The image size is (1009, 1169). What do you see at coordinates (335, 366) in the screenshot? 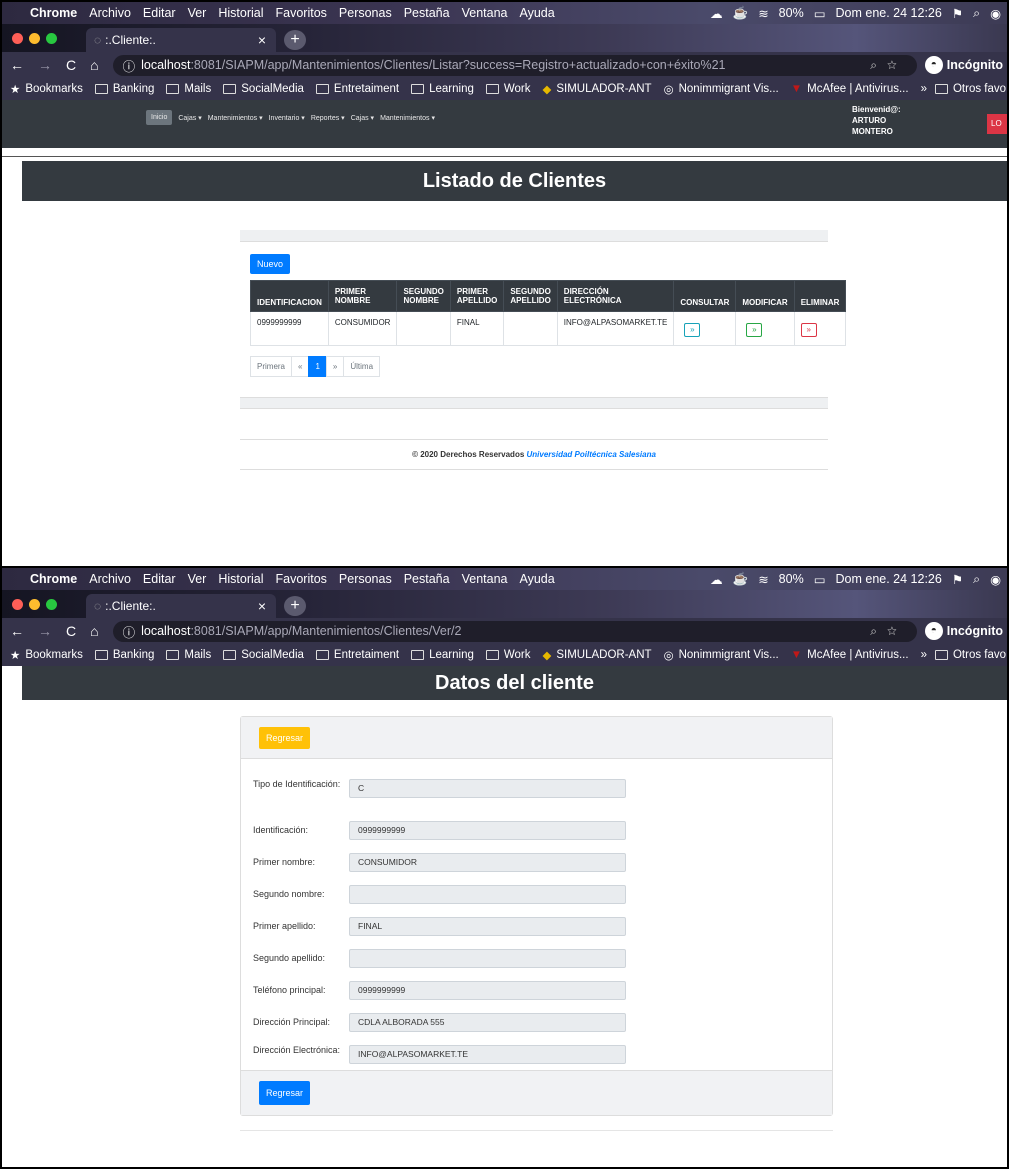
I see `page-next: »` at bounding box center [335, 366].